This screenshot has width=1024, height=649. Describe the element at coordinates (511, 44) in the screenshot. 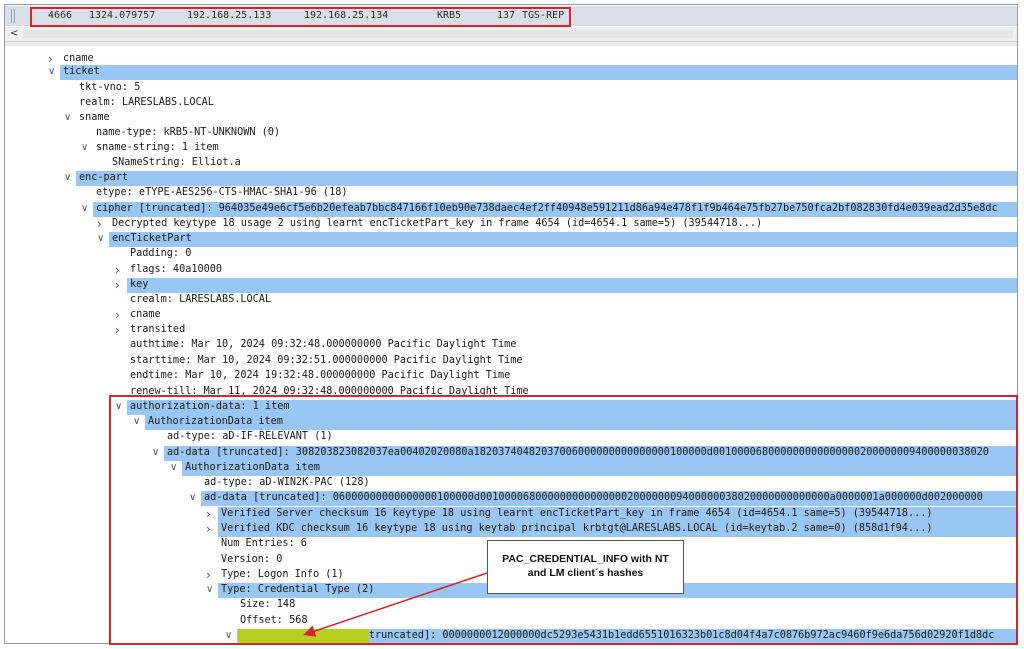

I see `pane-separator` at that location.